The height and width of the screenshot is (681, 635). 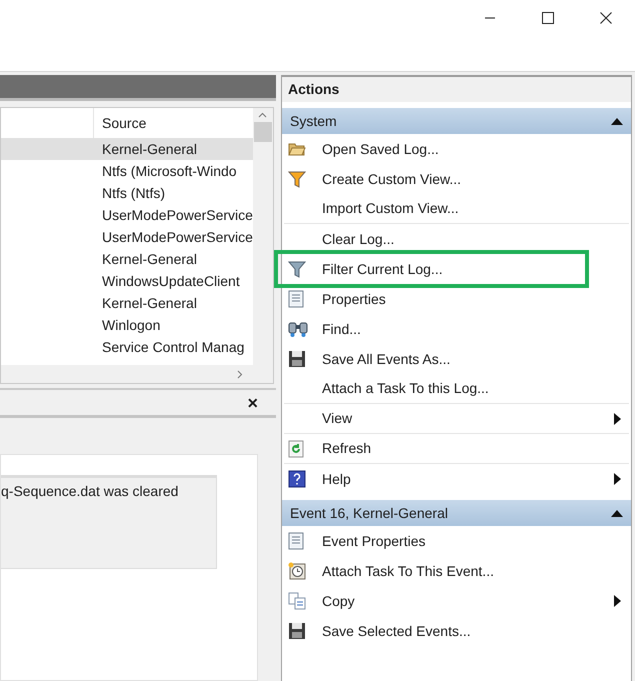 I want to click on action-item: Properties, so click(x=456, y=299).